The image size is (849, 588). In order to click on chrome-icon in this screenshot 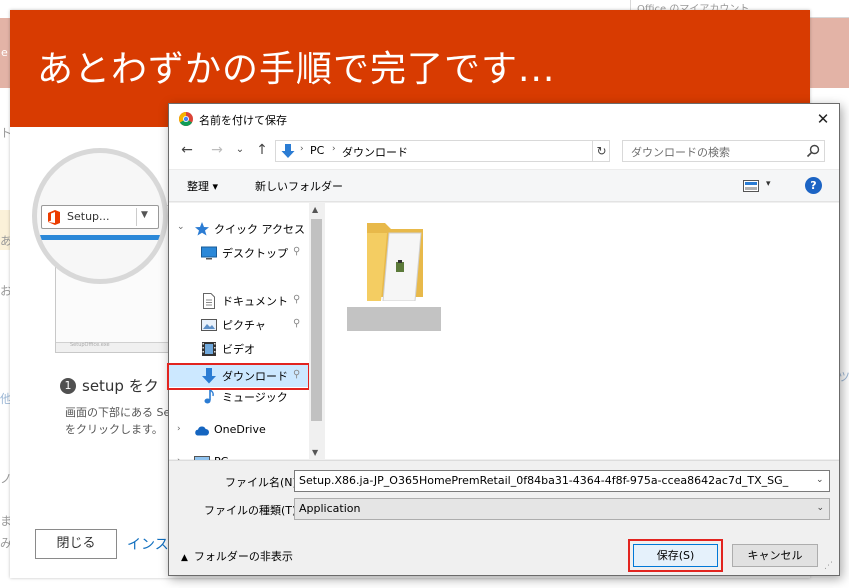, I will do `click(186, 119)`.